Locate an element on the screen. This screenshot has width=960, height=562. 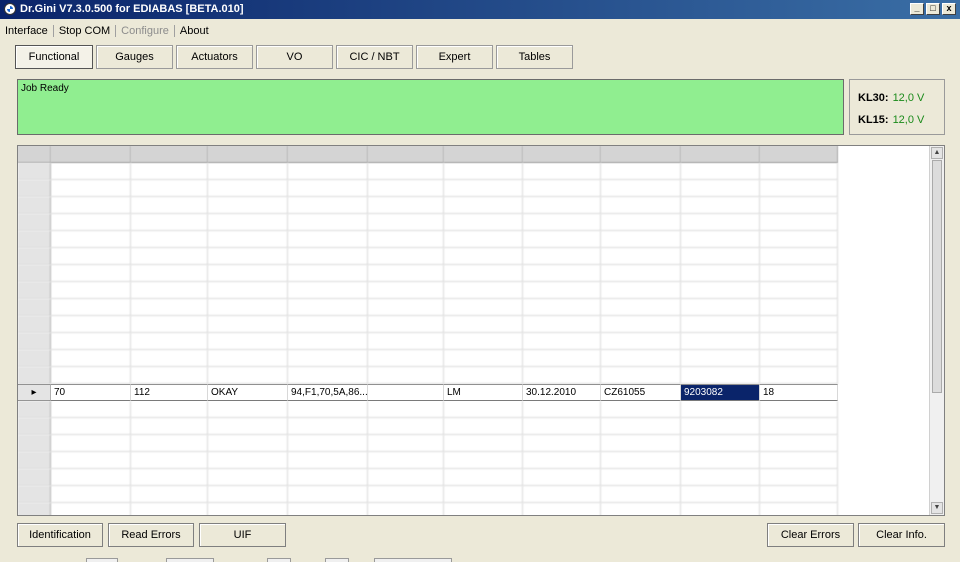
table-cell: LM is located at coordinates (483, 392).